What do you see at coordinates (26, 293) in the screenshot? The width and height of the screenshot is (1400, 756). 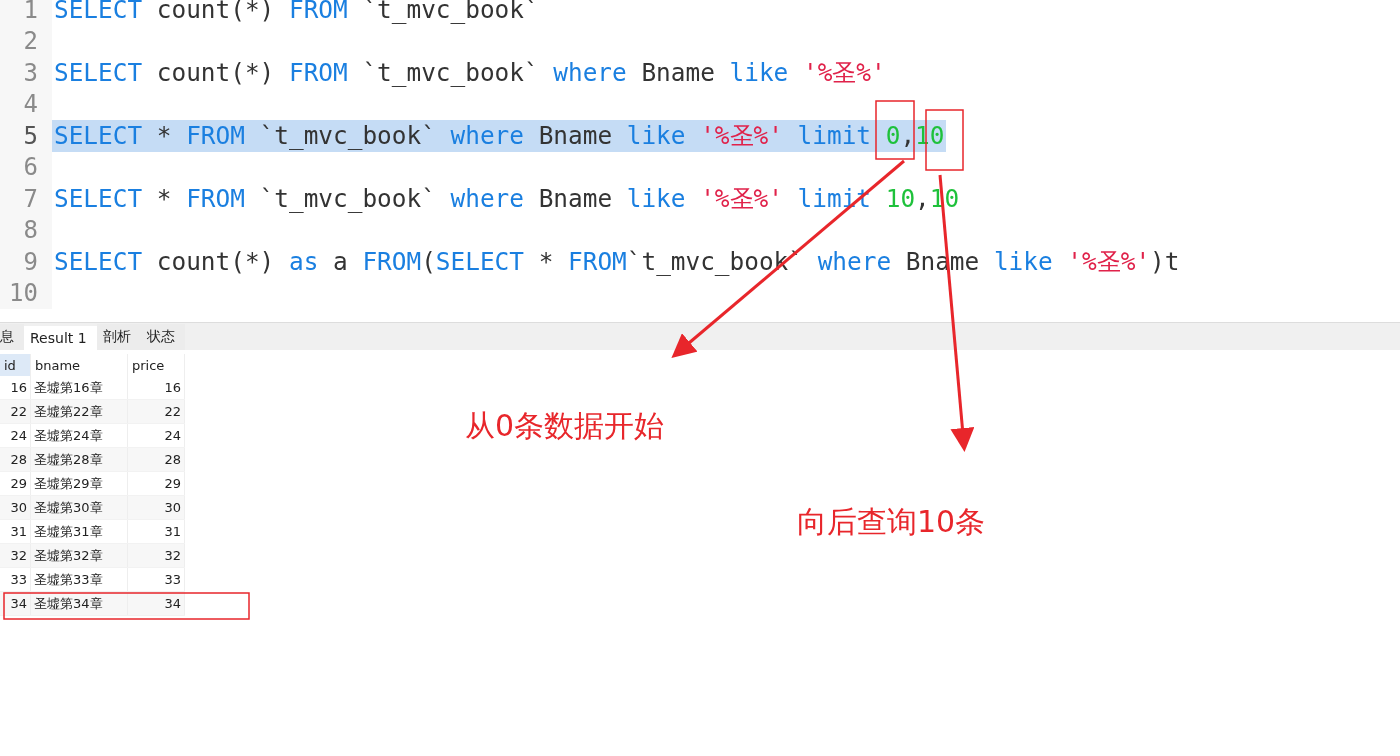 I see `line-number: 10` at bounding box center [26, 293].